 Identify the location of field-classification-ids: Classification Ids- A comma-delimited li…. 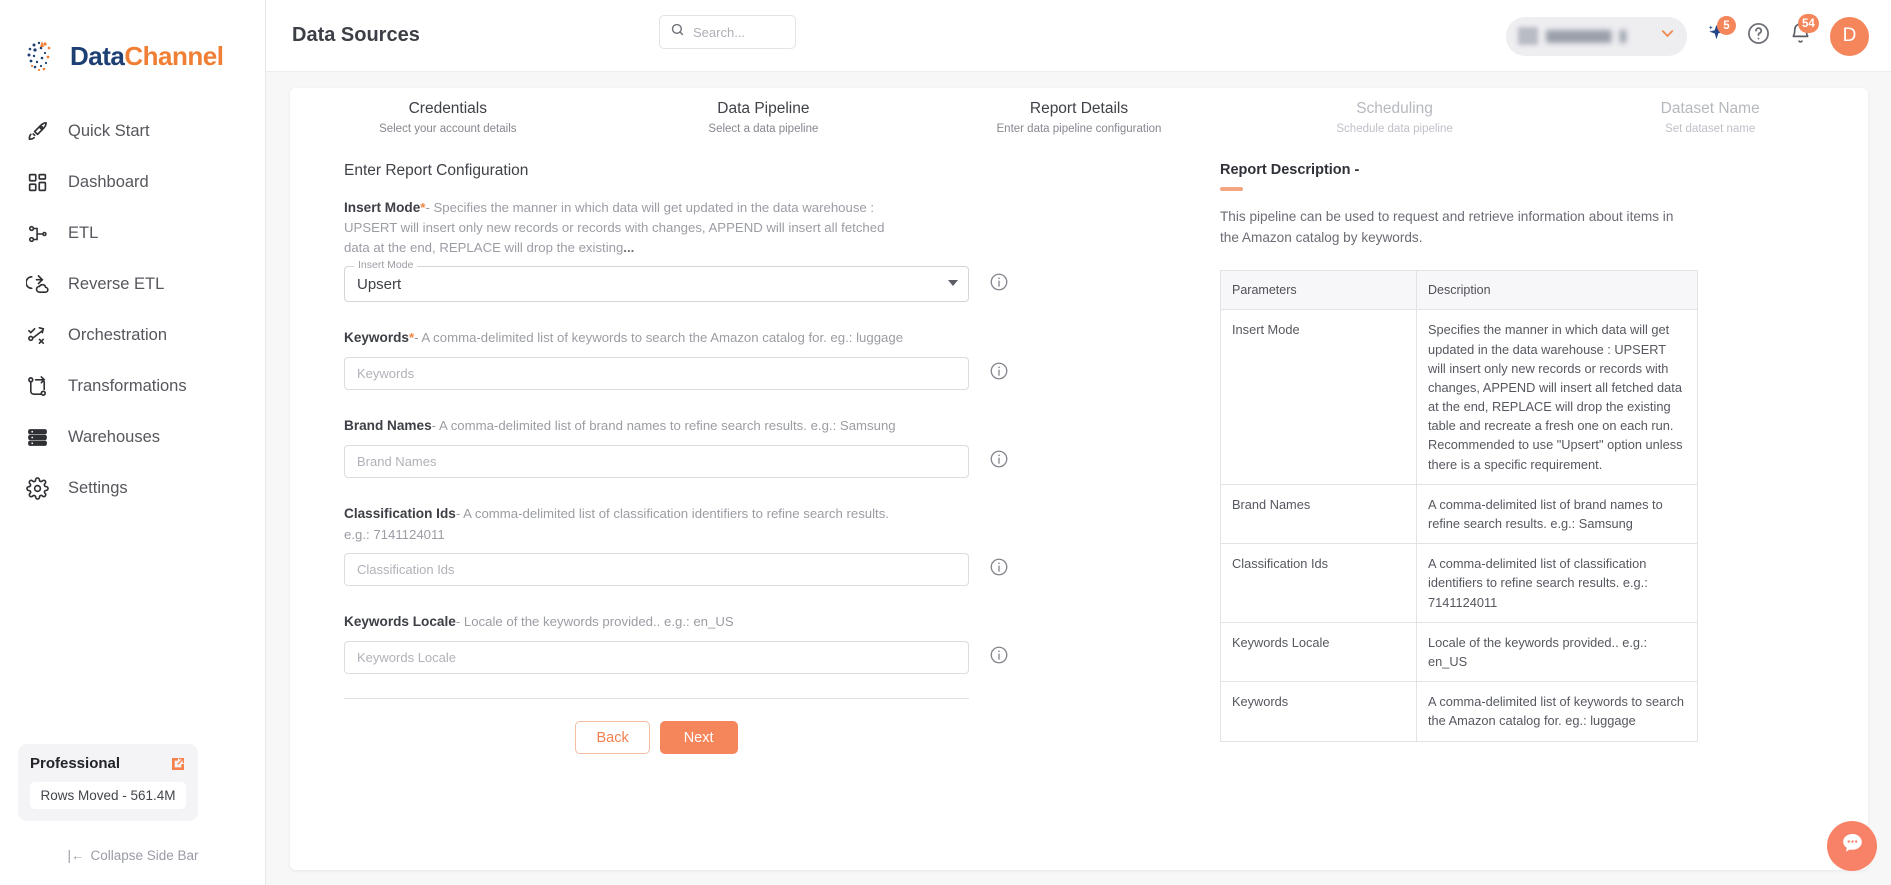
(682, 545).